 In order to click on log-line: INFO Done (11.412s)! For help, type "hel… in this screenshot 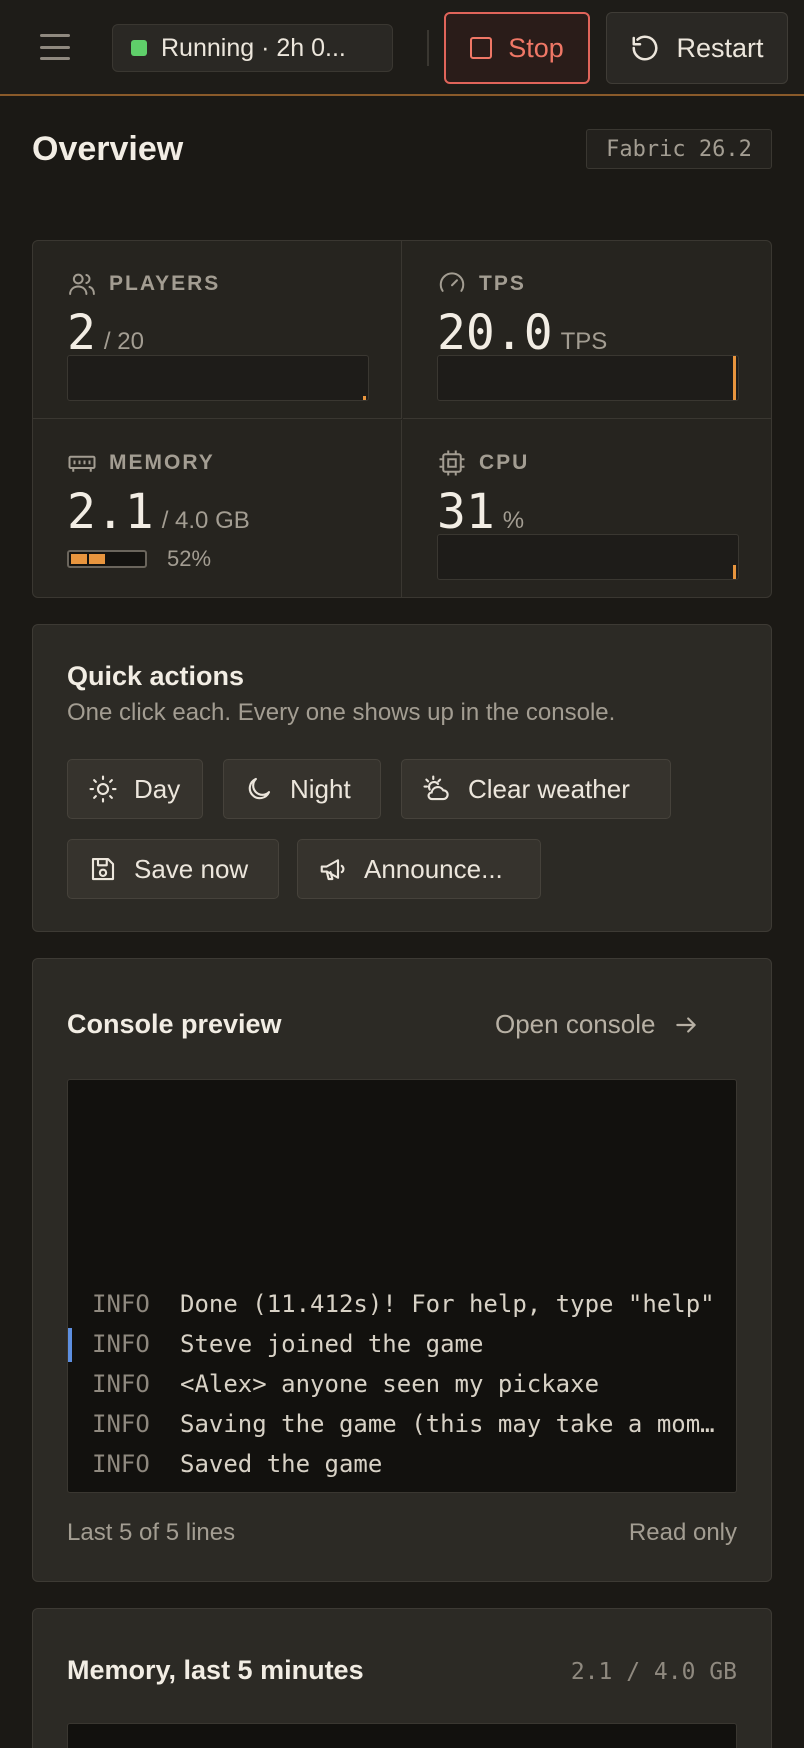, I will do `click(402, 1304)`.